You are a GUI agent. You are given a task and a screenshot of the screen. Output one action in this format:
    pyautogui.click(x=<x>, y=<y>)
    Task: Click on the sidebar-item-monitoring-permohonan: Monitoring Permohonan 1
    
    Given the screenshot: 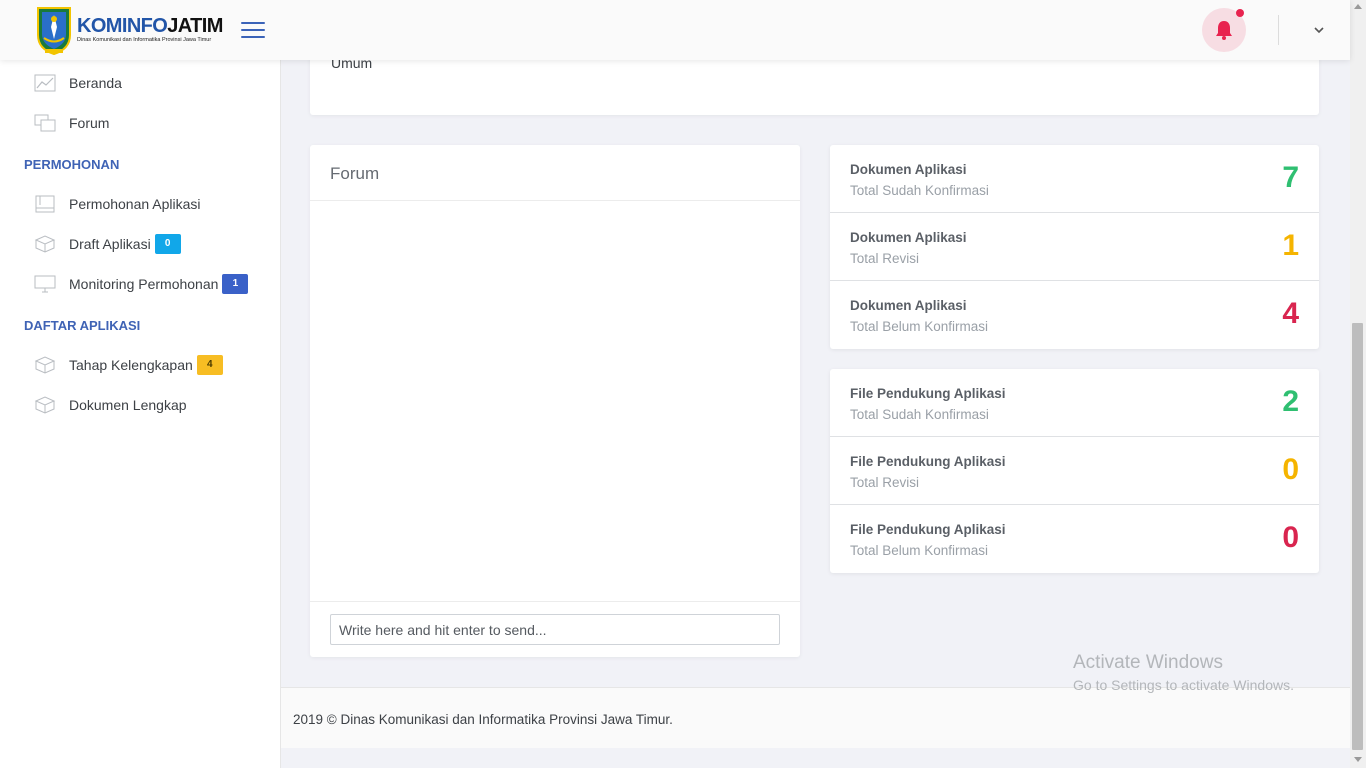 What is the action you would take?
    pyautogui.click(x=141, y=284)
    